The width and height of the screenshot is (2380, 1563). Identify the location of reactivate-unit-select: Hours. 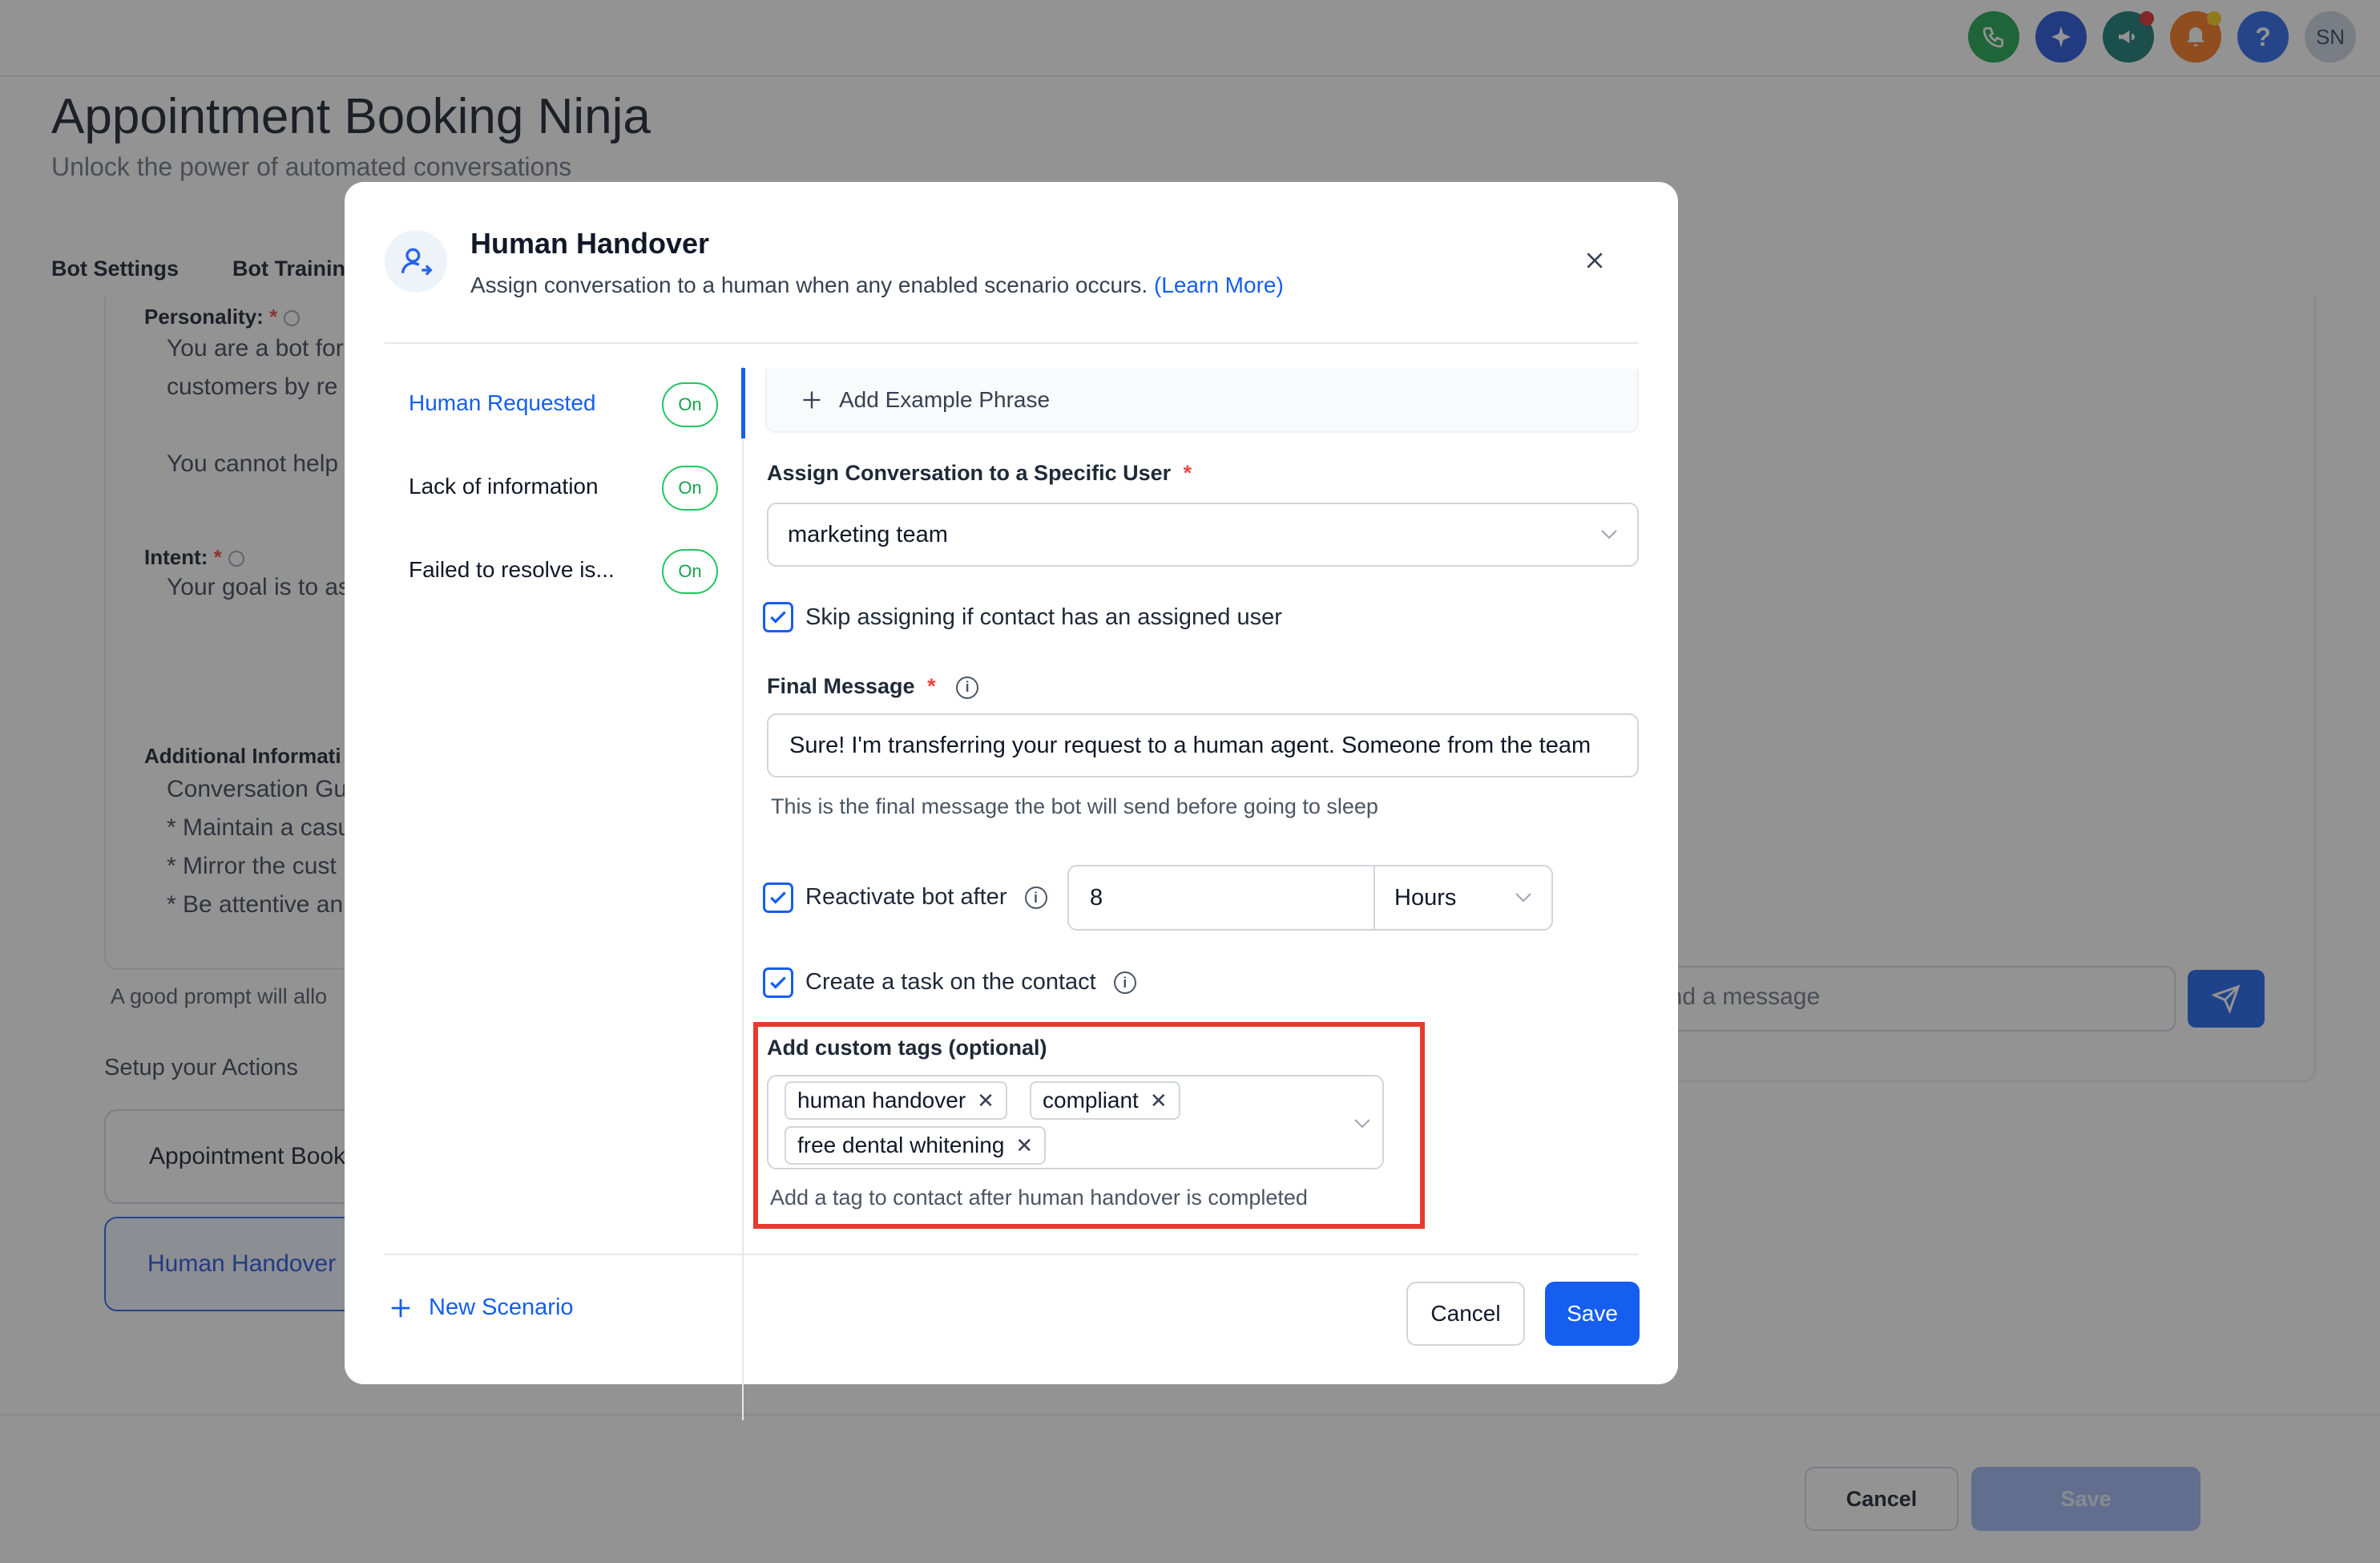
(1463, 898).